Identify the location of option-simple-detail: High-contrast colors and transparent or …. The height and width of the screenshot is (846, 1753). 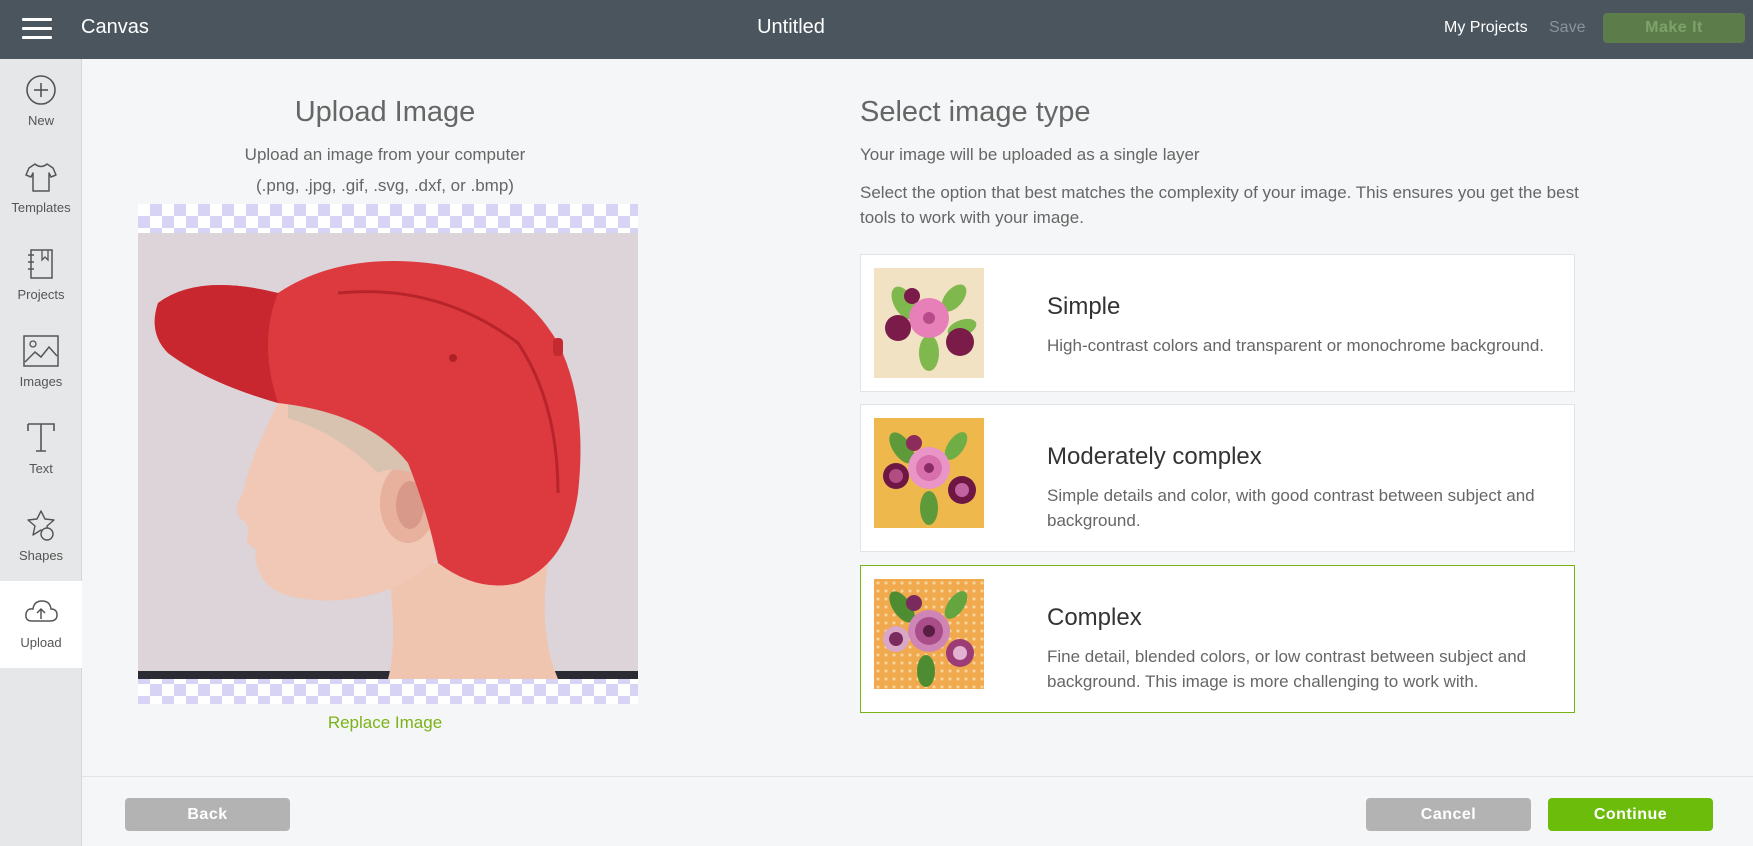
(1296, 345).